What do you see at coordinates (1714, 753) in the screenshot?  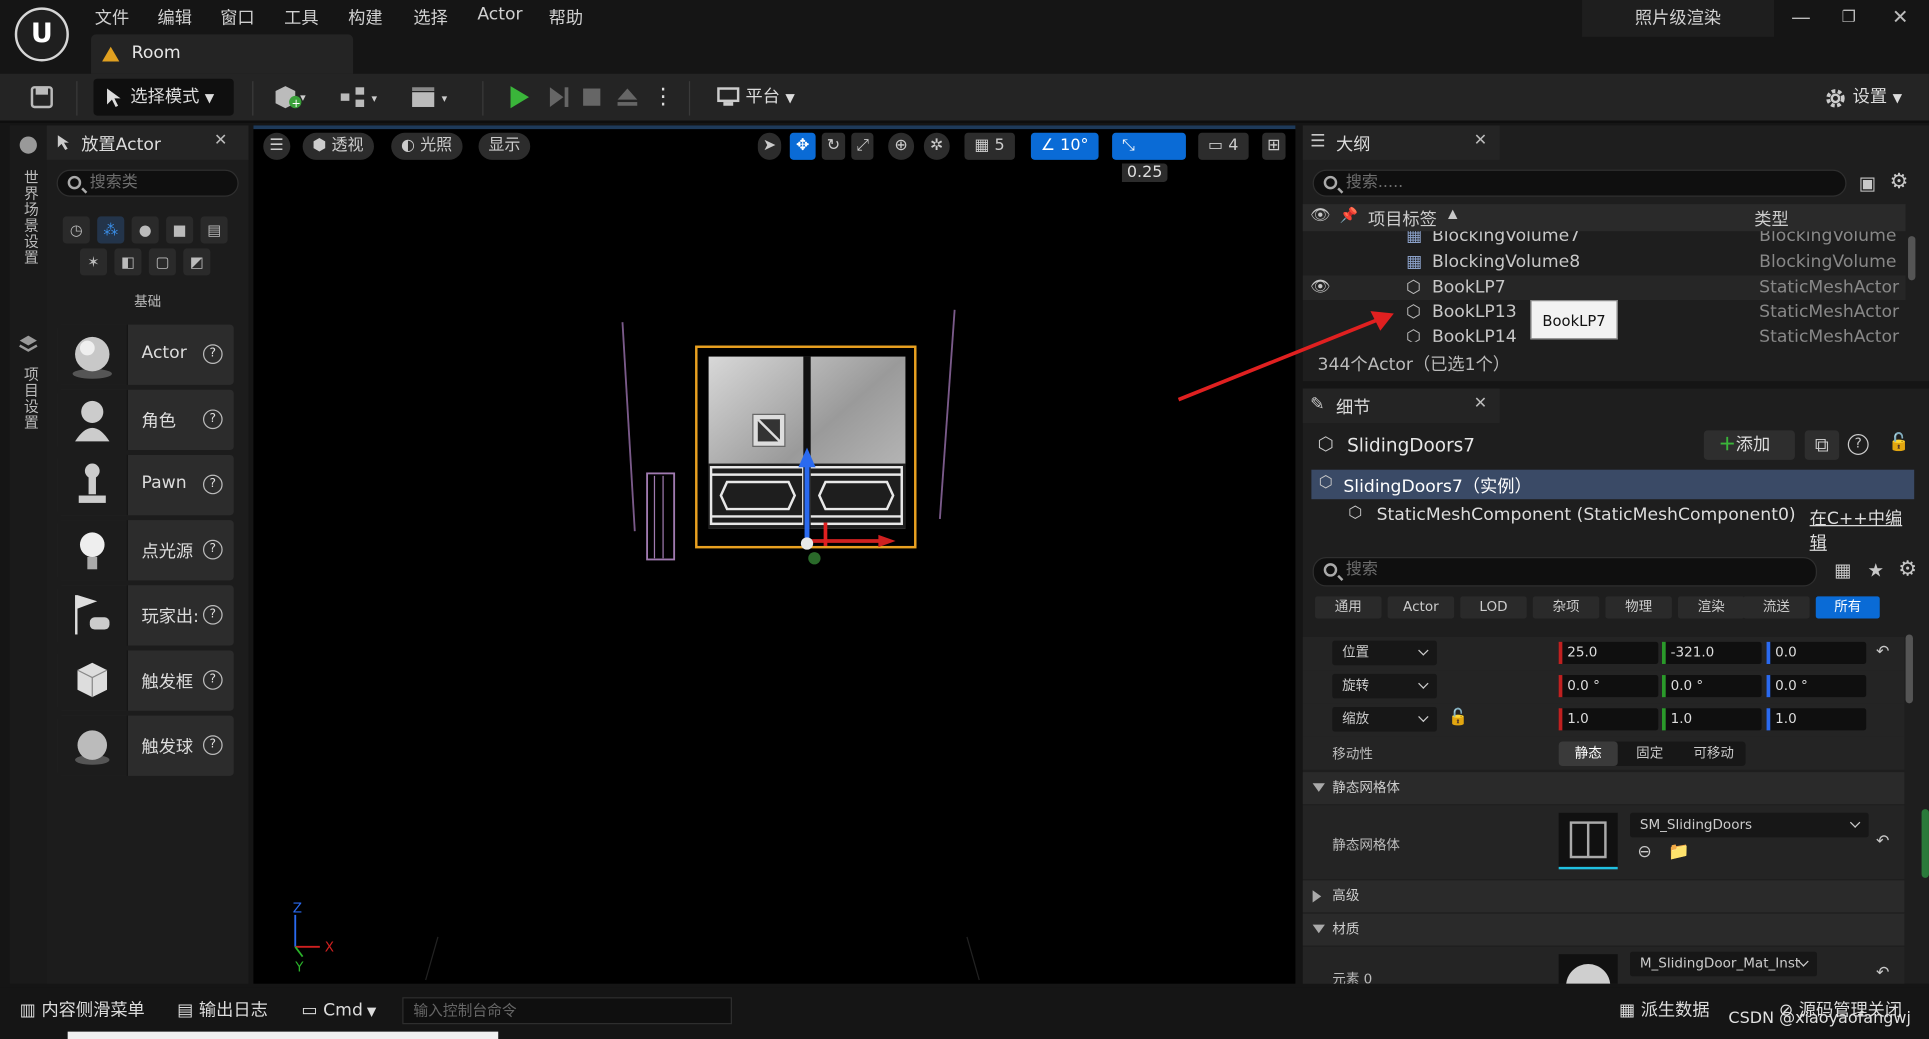 I see `mobility-movable: 可移动` at bounding box center [1714, 753].